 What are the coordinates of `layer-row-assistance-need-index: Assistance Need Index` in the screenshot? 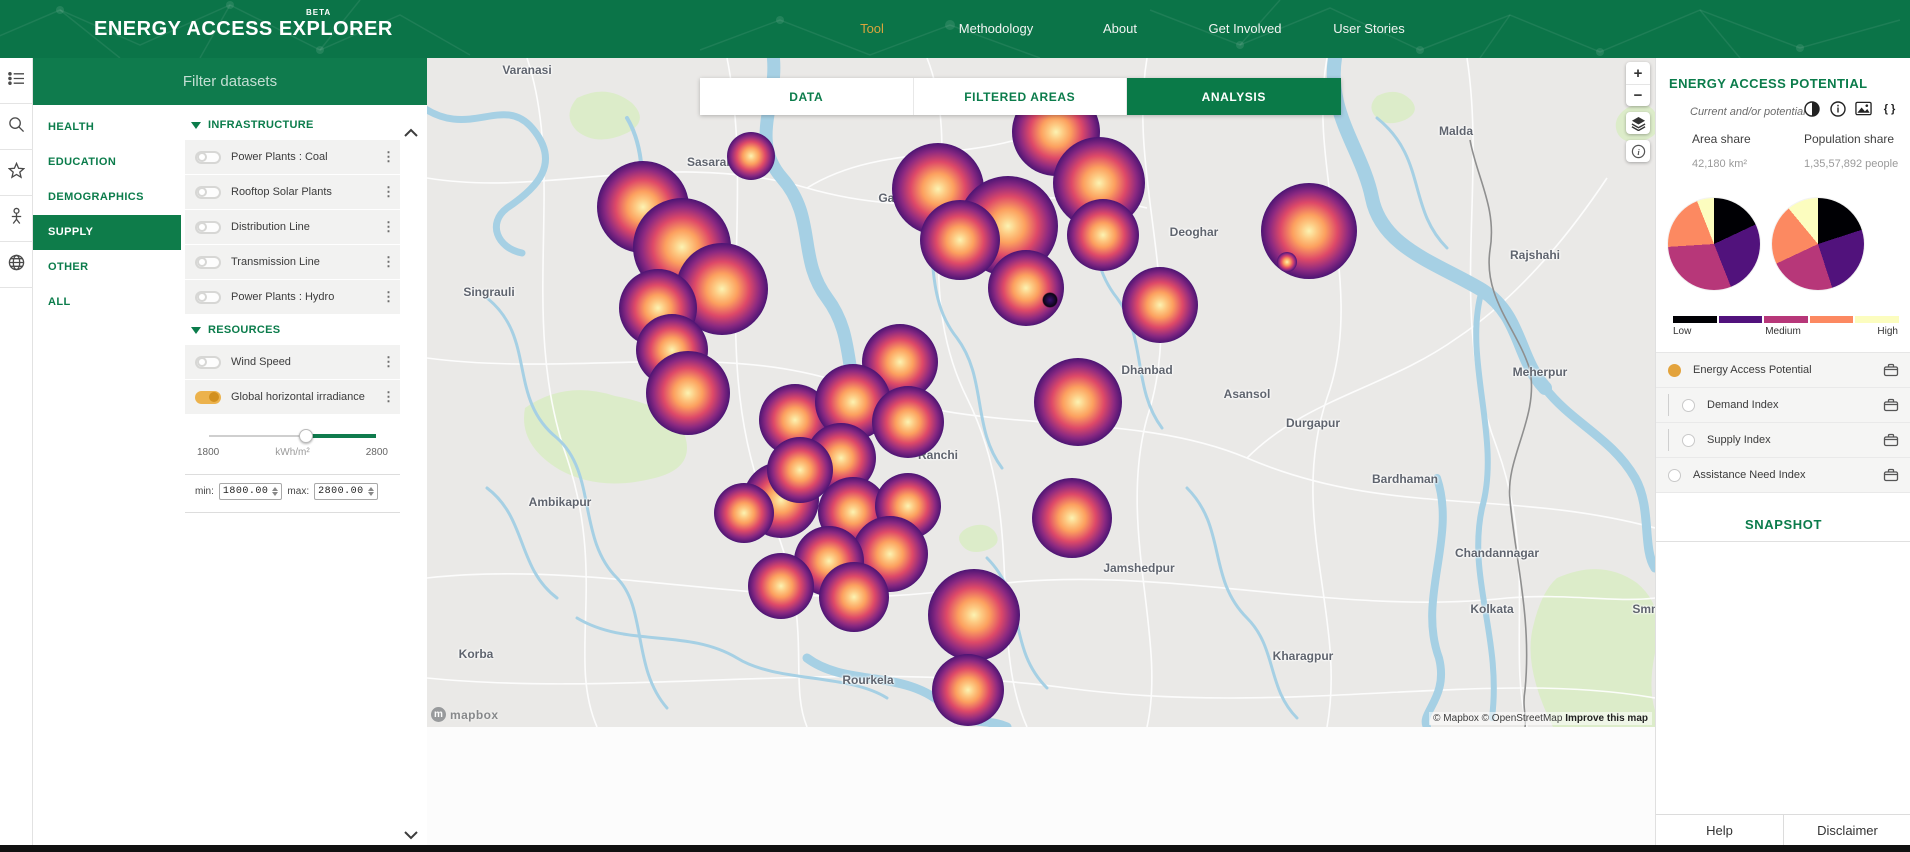 It's located at (1783, 475).